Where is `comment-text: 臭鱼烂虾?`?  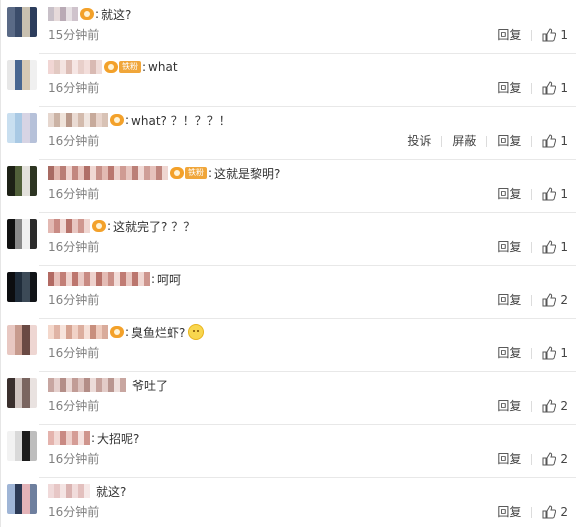
comment-text: 臭鱼烂虾? is located at coordinates (158, 332).